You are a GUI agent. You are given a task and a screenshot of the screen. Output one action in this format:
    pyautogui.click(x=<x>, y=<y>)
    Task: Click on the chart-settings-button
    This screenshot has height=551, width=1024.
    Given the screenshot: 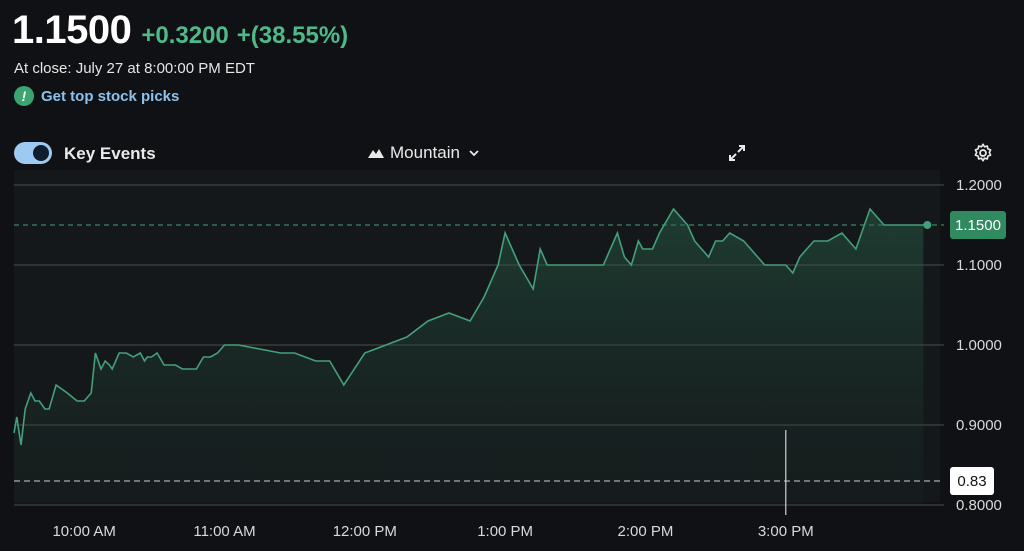 What is the action you would take?
    pyautogui.click(x=983, y=153)
    